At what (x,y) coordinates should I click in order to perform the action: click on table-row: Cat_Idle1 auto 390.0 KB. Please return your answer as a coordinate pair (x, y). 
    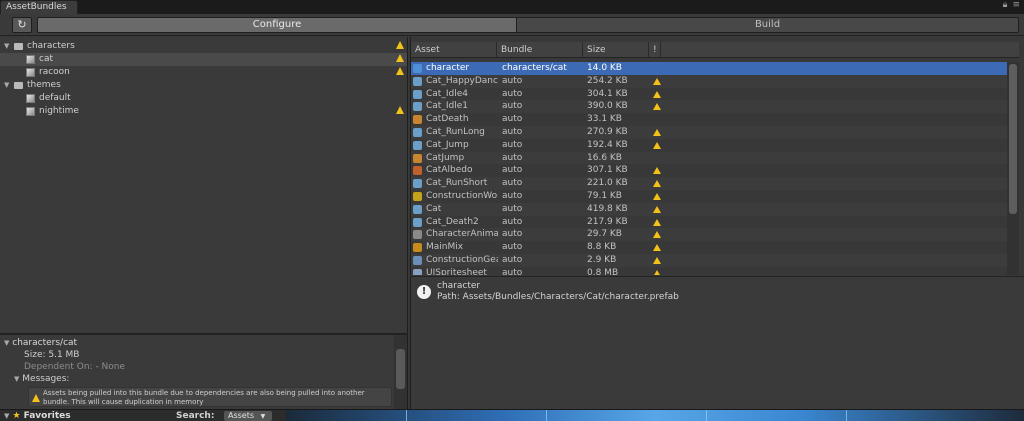
    Looking at the image, I should click on (709, 107).